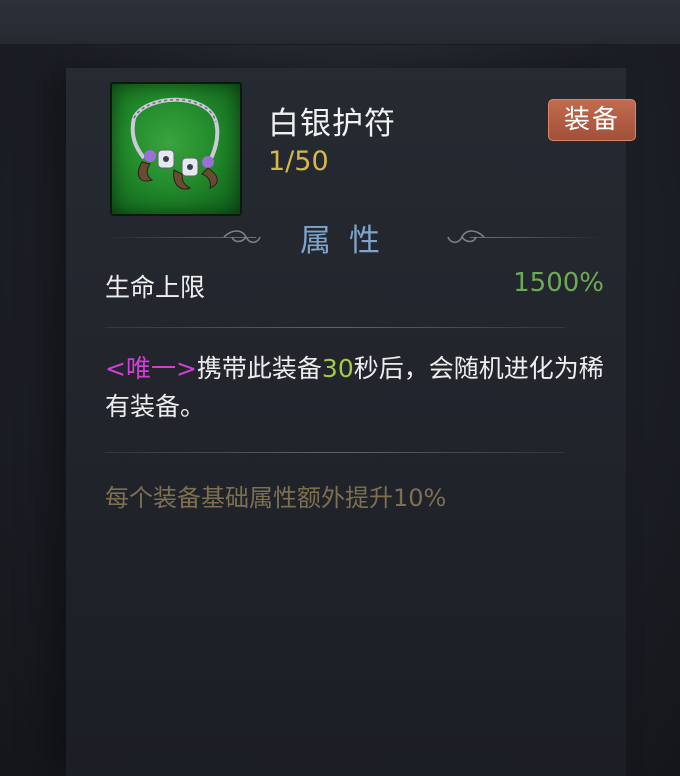 The height and width of the screenshot is (776, 680). What do you see at coordinates (537, 237) in the screenshot?
I see `section-line-right` at bounding box center [537, 237].